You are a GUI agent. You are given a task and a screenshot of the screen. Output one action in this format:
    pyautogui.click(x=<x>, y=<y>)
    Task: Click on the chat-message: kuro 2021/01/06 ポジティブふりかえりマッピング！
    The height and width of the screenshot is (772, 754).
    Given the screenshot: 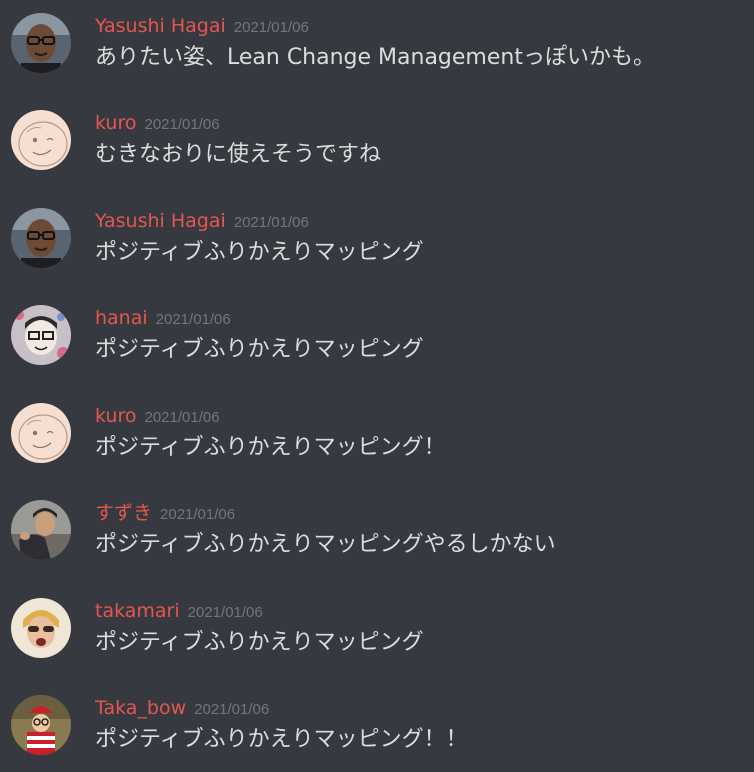 What is the action you would take?
    pyautogui.click(x=377, y=438)
    